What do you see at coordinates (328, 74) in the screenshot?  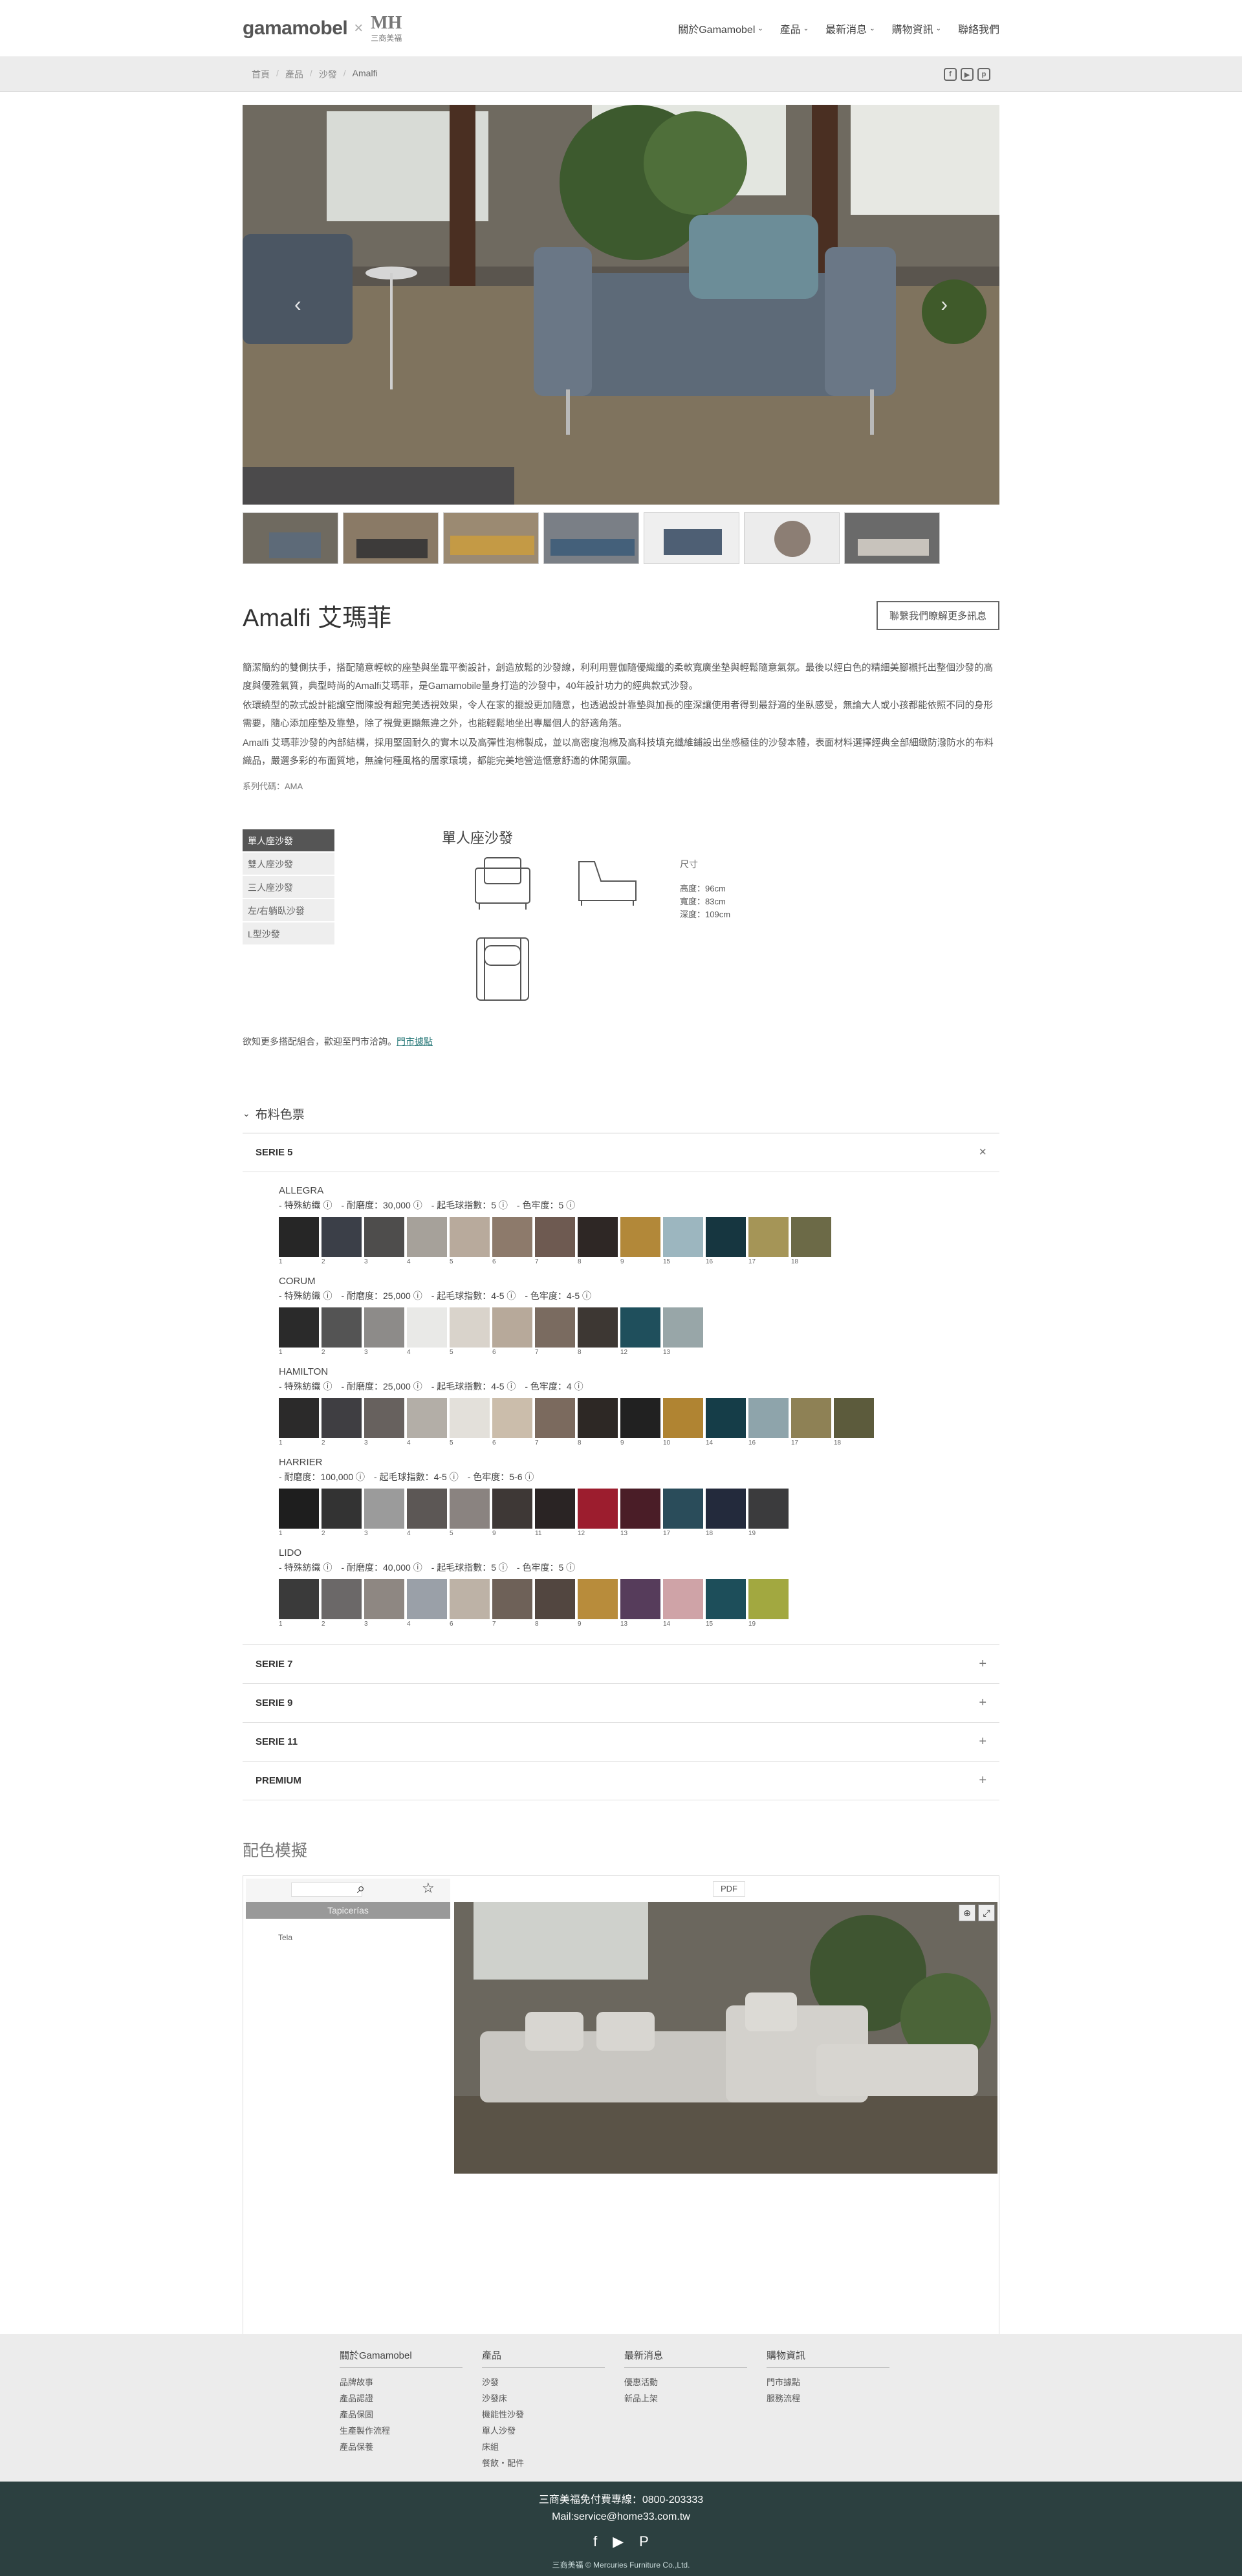 I see `breadcrumb-sofa: 沙發` at bounding box center [328, 74].